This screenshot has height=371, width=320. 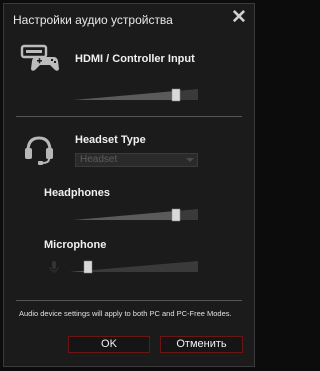 I want to click on dialog-title: Настройки аудио устройства, so click(x=93, y=20).